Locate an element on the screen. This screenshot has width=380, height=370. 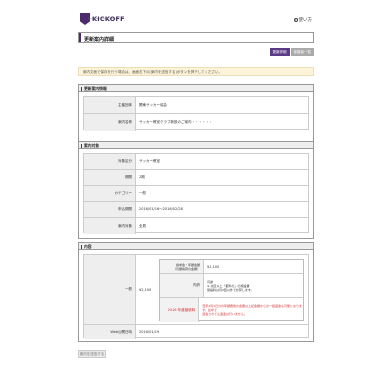
help-icon: ? is located at coordinates (295, 20).